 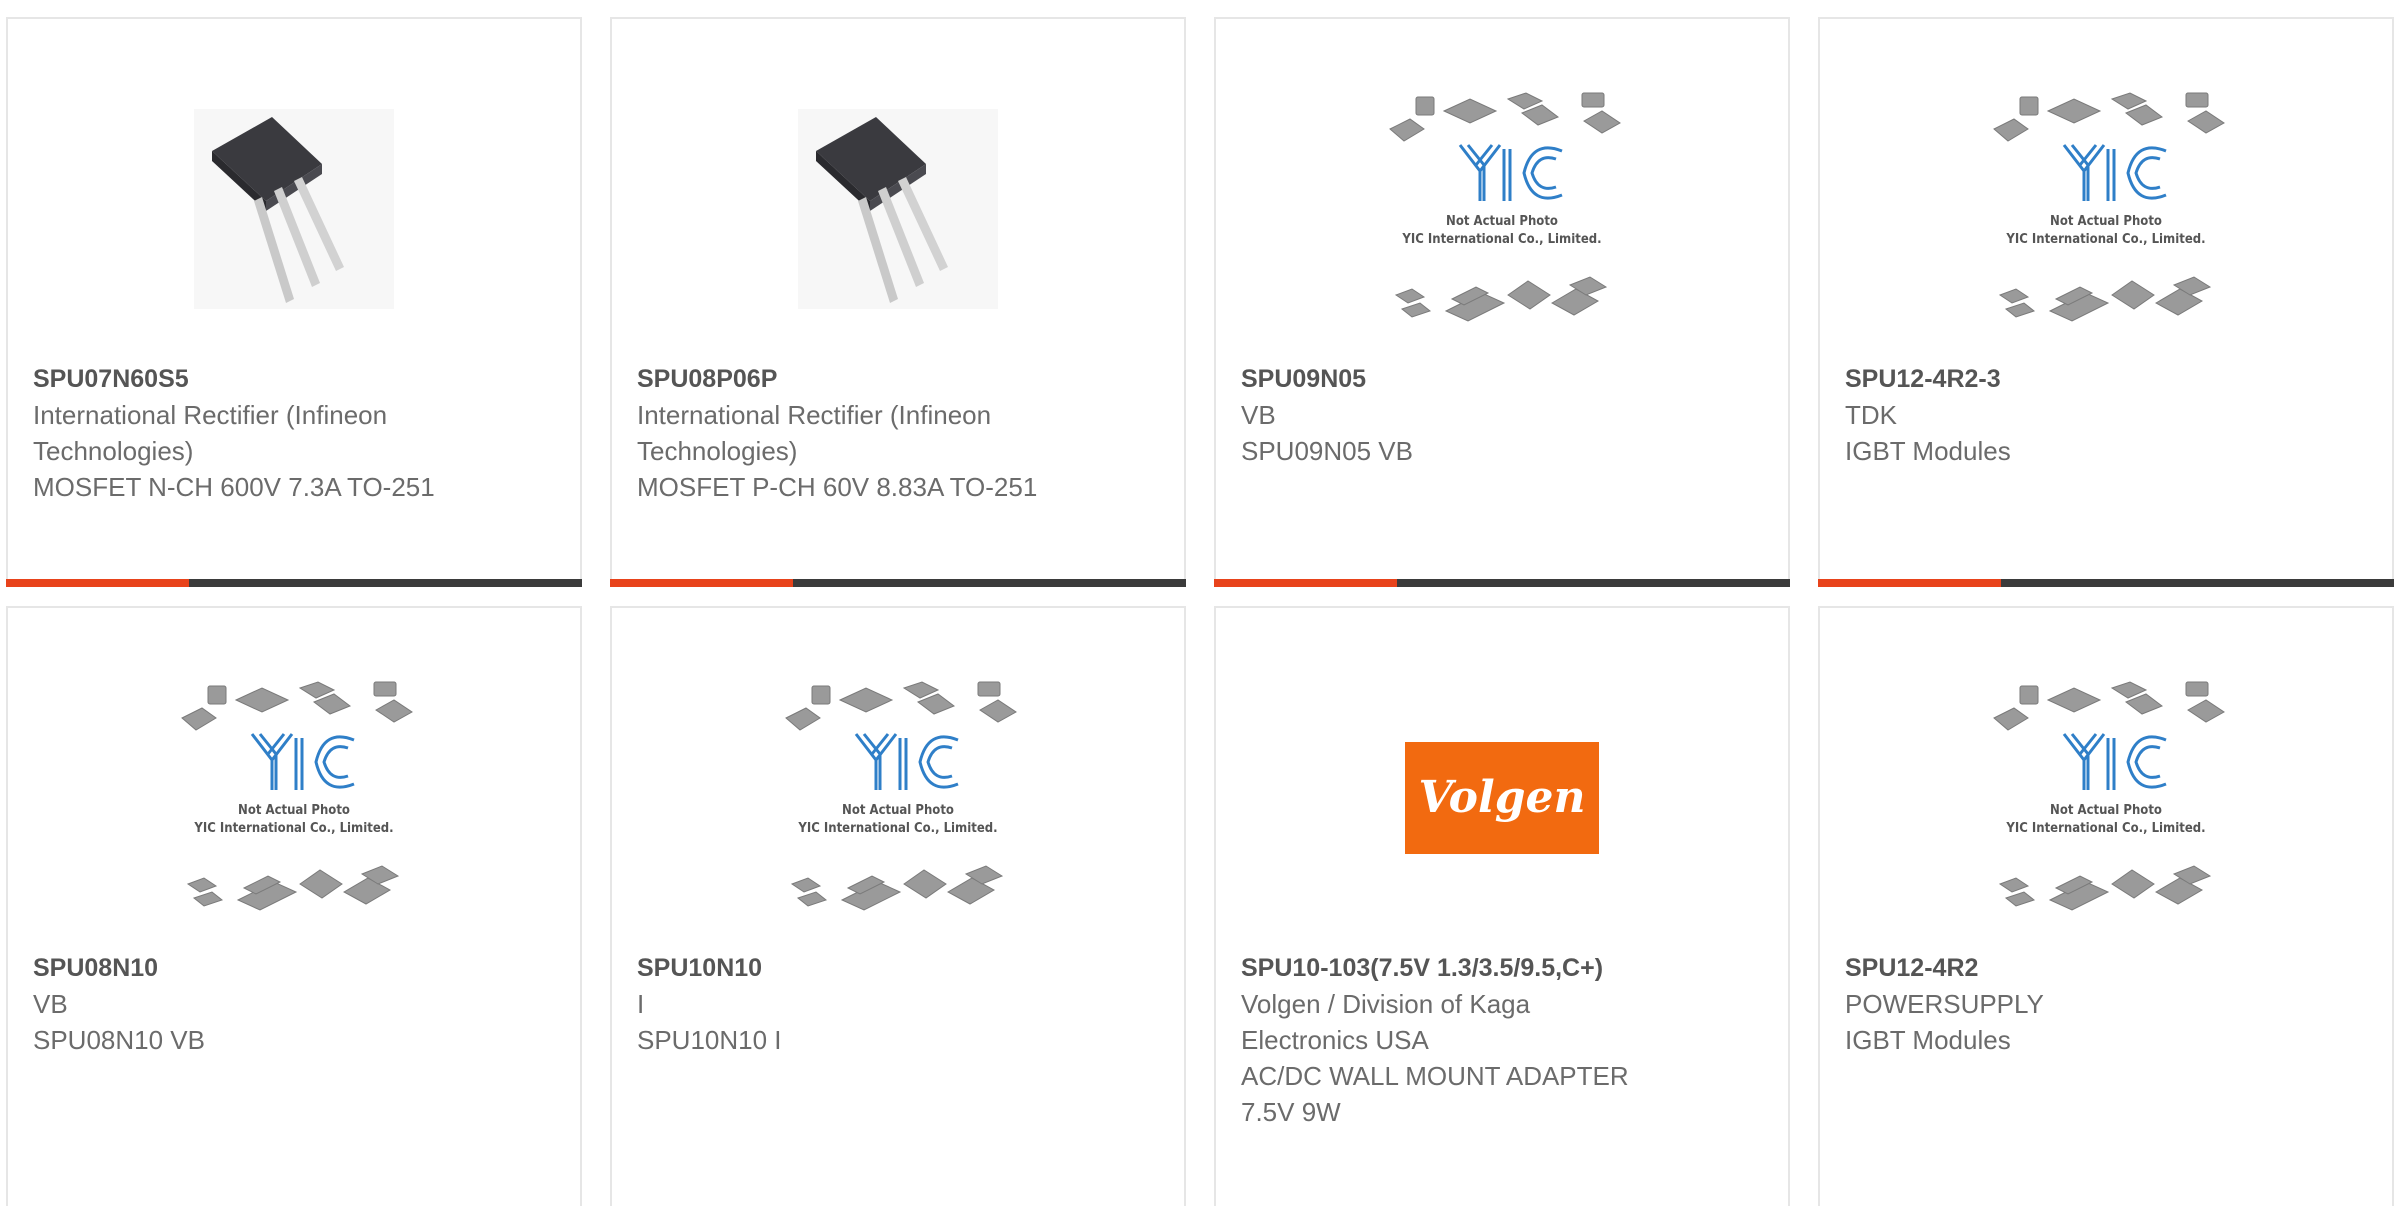 What do you see at coordinates (847, 379) in the screenshot?
I see `part-number: SPU08P06P` at bounding box center [847, 379].